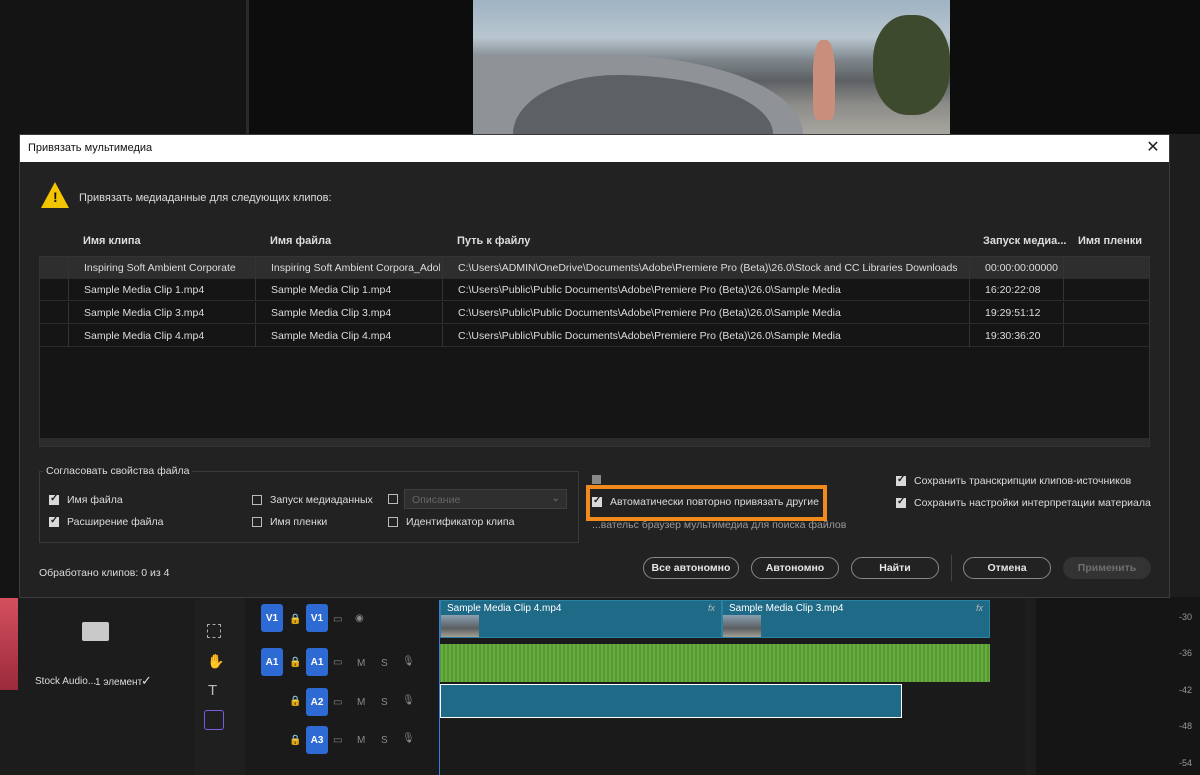 The width and height of the screenshot is (1200, 775). What do you see at coordinates (1107, 568) in the screenshot?
I see `apply-button: Применить` at bounding box center [1107, 568].